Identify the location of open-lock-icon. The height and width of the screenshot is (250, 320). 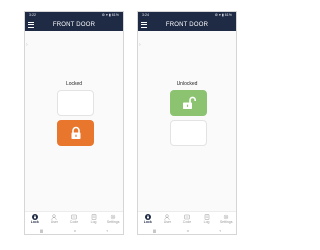
(189, 102).